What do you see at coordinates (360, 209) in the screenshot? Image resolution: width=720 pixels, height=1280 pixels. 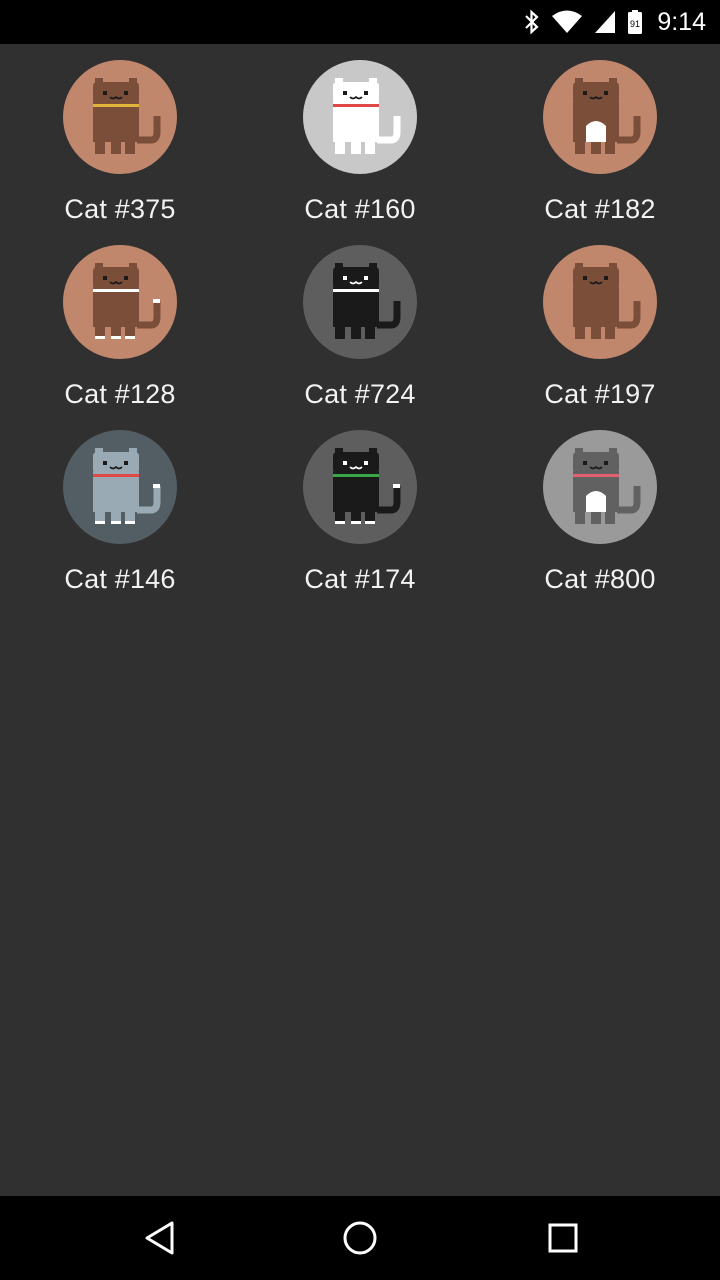 I see `cat-name: Cat #160` at bounding box center [360, 209].